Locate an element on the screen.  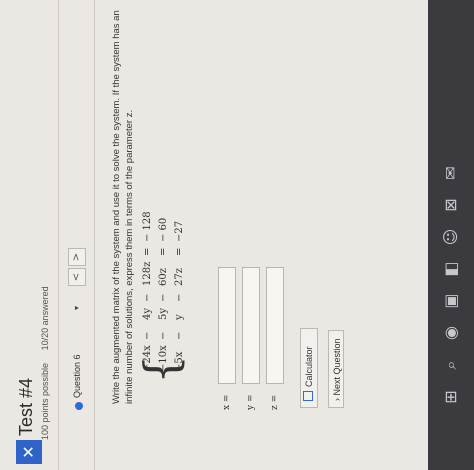
page-title: Test #4 is located at coordinates (26, 406).